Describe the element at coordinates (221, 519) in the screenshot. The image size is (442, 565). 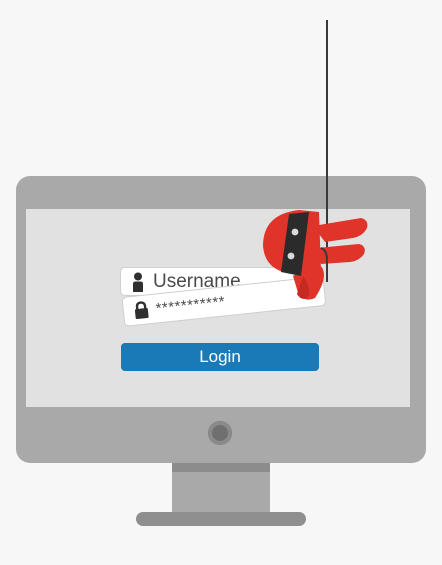
I see `monitor-stand-base` at that location.